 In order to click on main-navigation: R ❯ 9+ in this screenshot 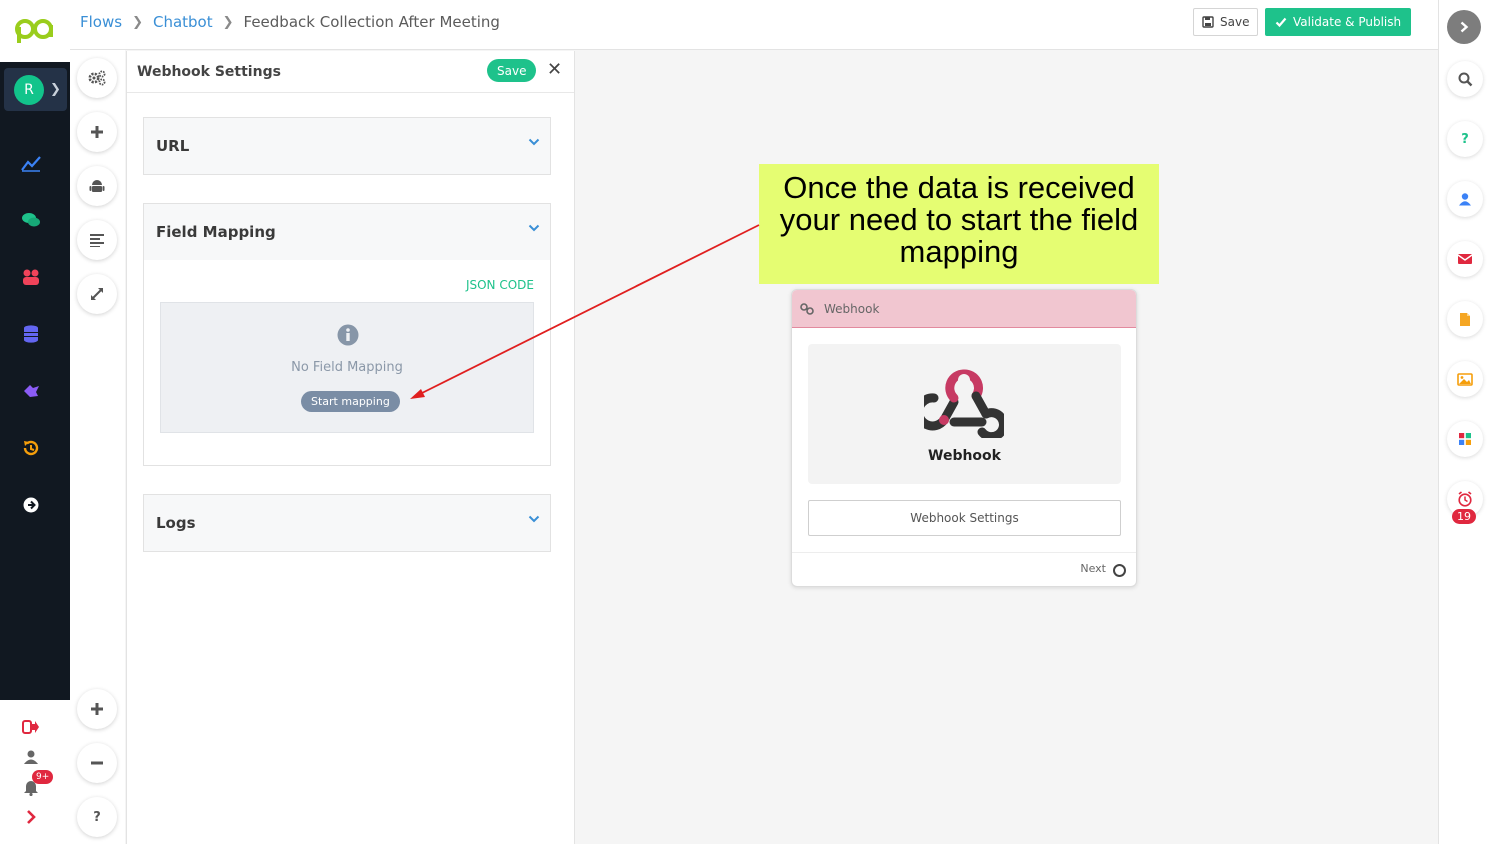, I will do `click(35, 422)`.